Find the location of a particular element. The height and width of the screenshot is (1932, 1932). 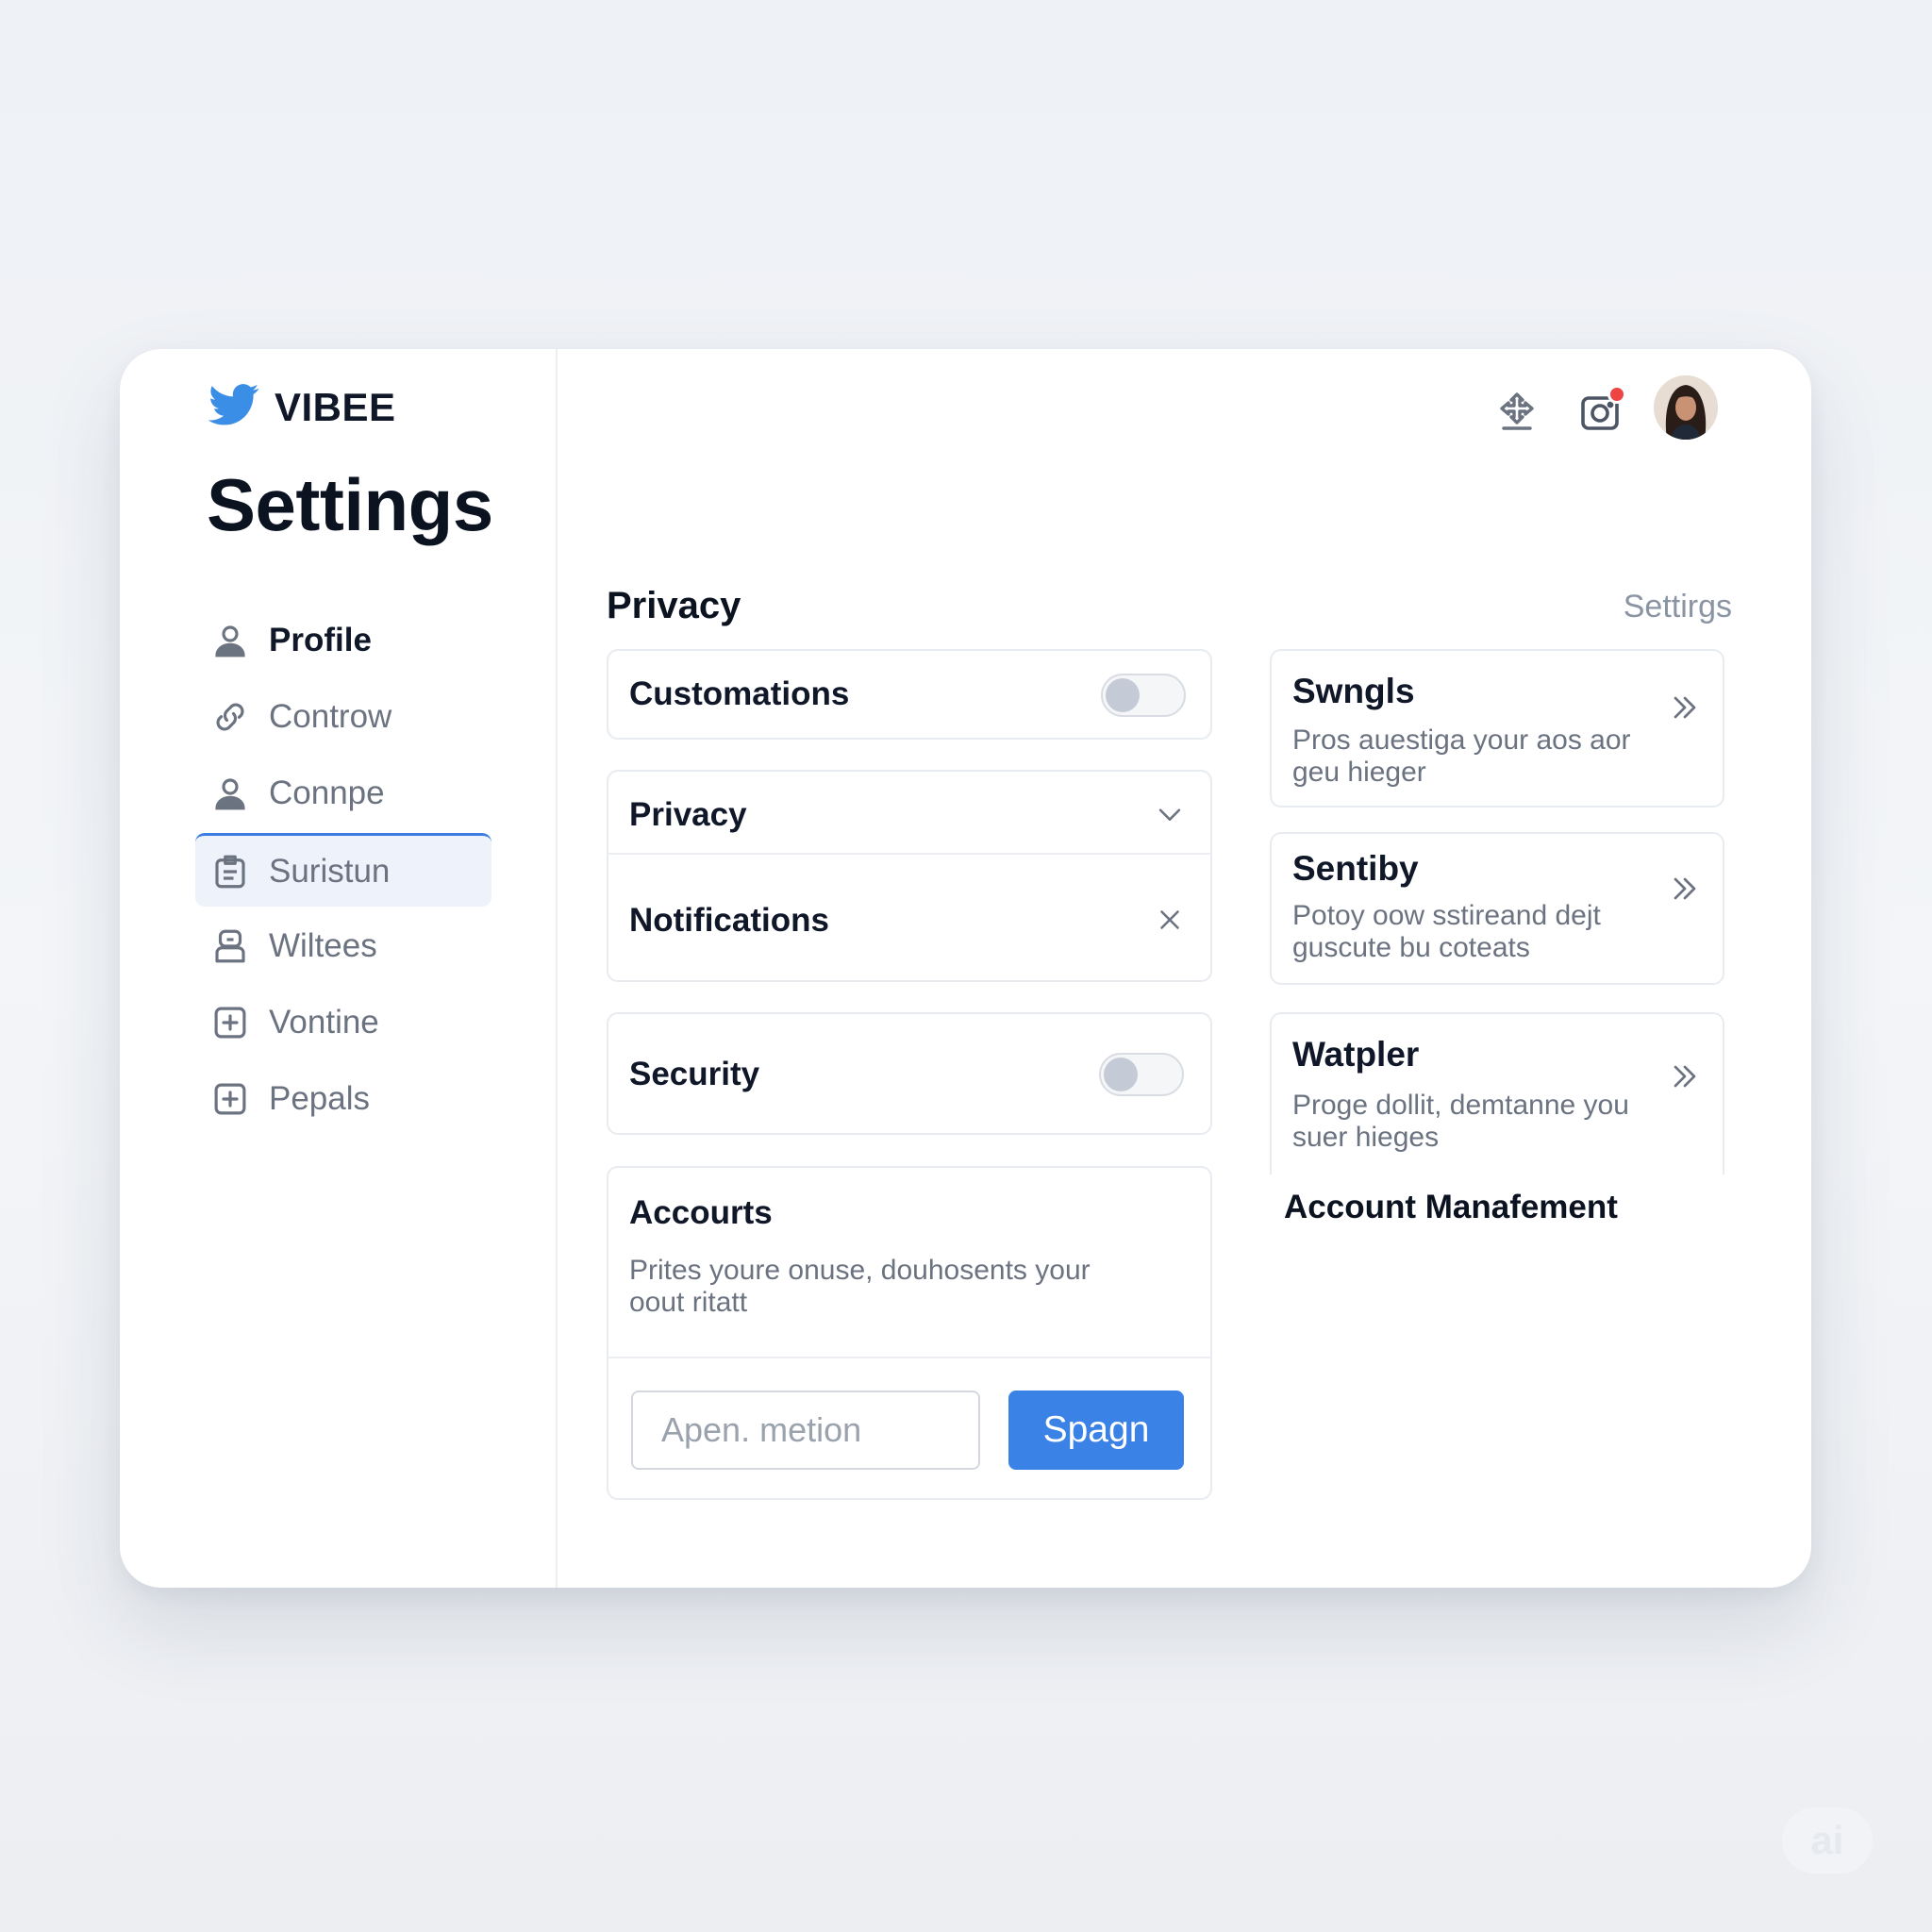

brand: VIBEE is located at coordinates (301, 407).